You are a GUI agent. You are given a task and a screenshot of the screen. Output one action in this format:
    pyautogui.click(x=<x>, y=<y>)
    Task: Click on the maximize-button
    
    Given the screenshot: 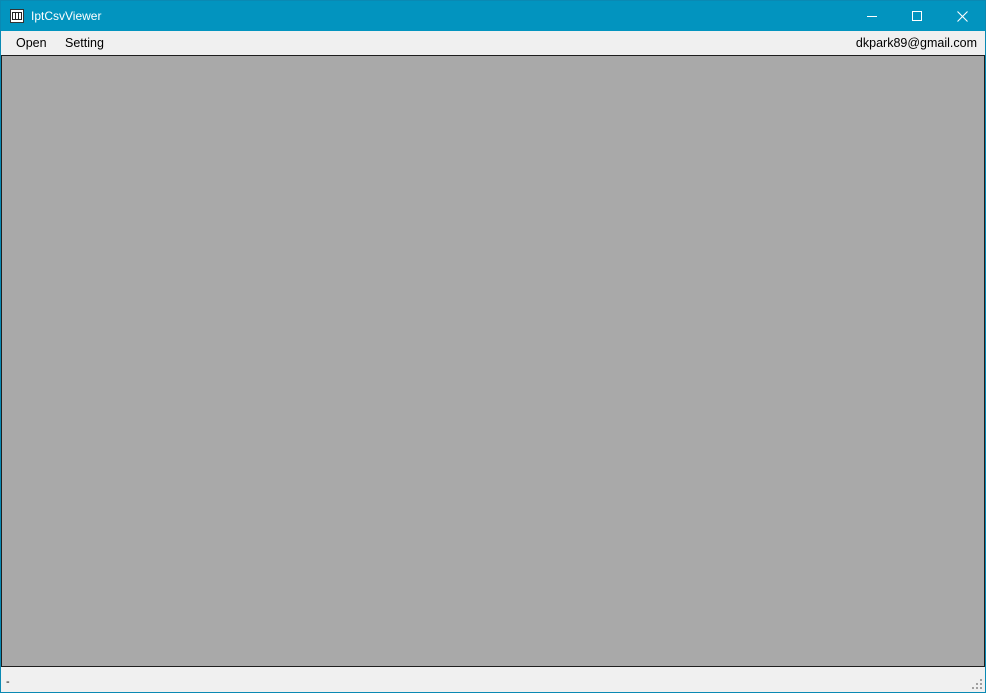 What is the action you would take?
    pyautogui.click(x=917, y=16)
    